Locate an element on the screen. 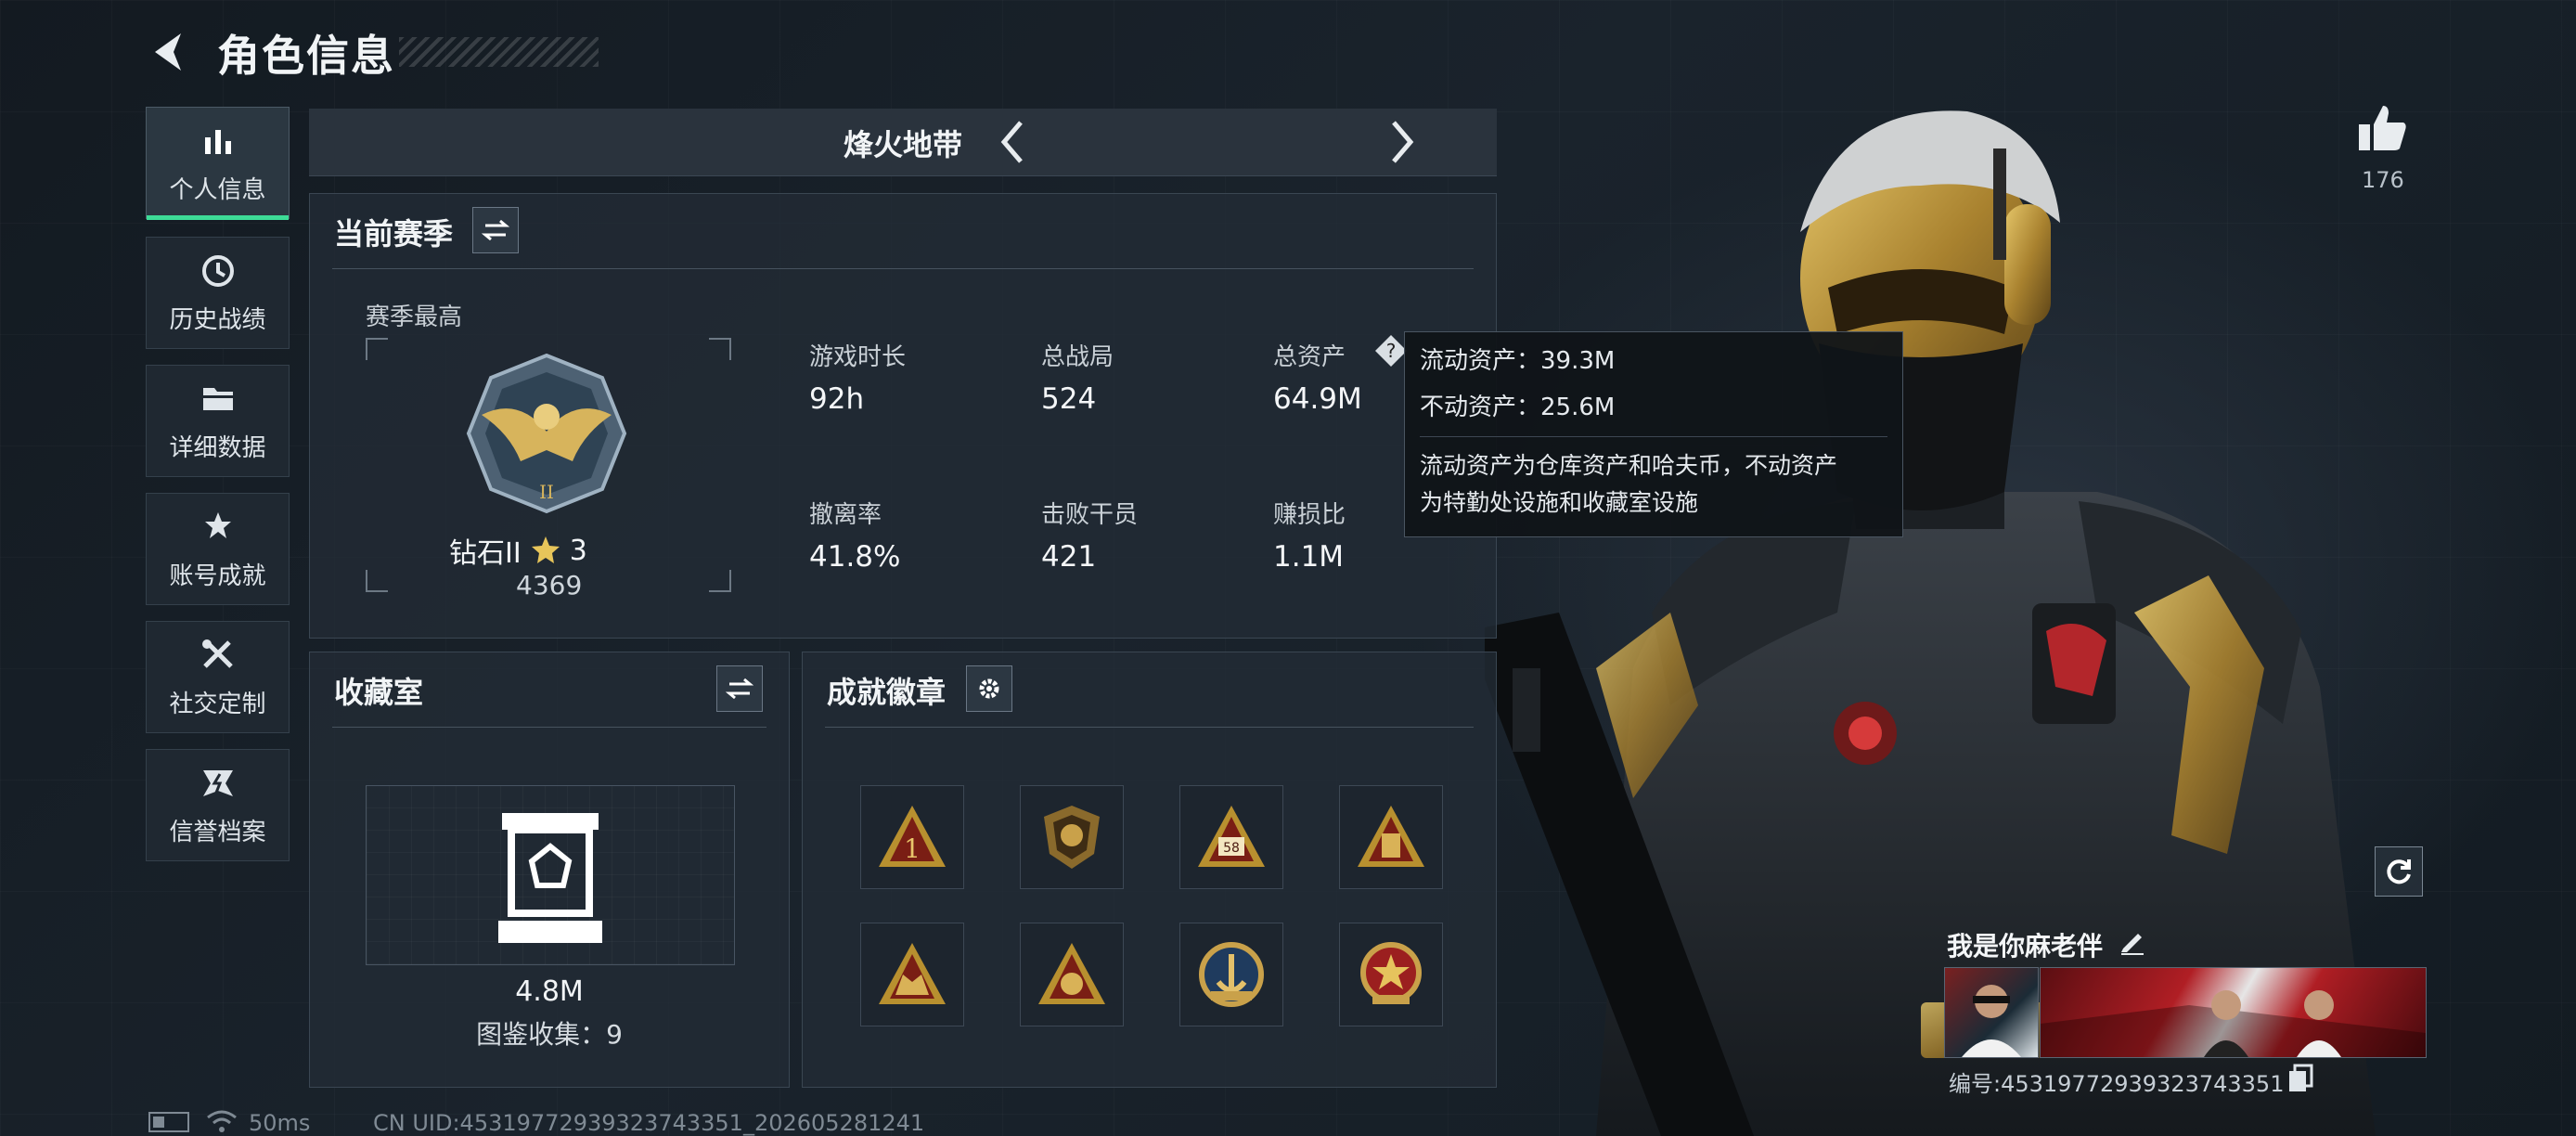 The image size is (2576, 1136). stat-label-profit-ratio: 赚损比 is located at coordinates (1309, 515).